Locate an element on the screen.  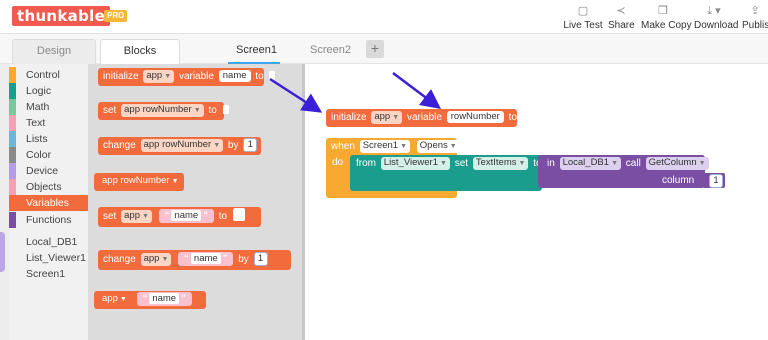
tab-design: Design is located at coordinates (54, 51).